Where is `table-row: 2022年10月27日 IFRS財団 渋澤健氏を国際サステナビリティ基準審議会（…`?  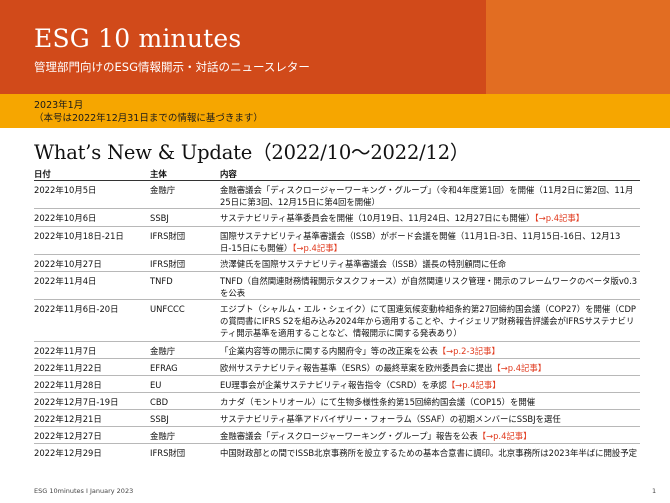 table-row: 2022年10月27日 IFRS財団 渋澤健氏を国際サステナビリティ基準審議会（… is located at coordinates (337, 263).